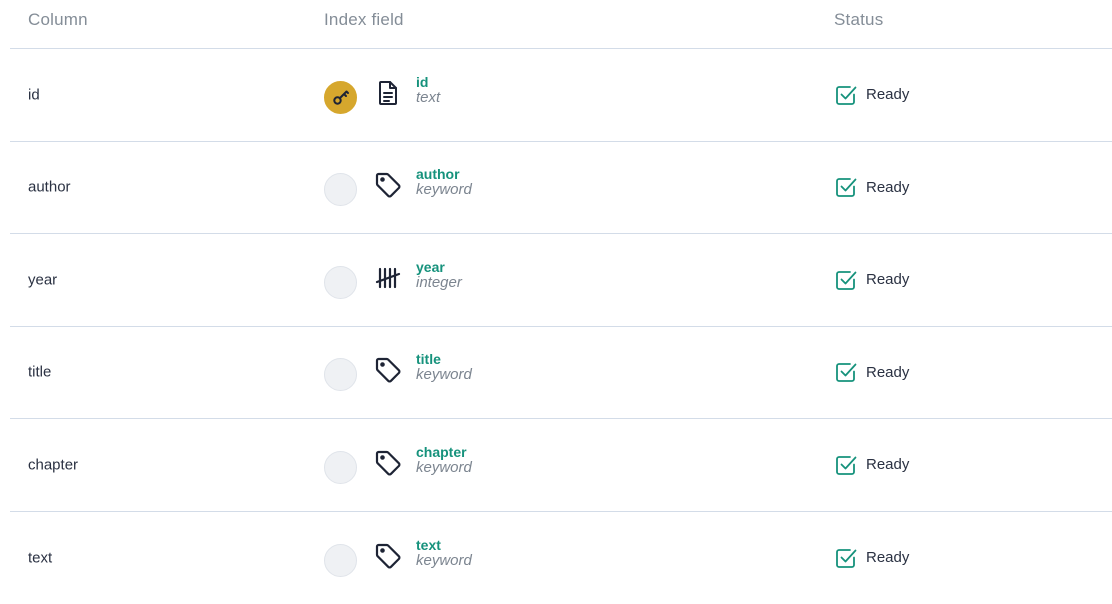 This screenshot has width=1112, height=604. Describe the element at coordinates (40, 557) in the screenshot. I see `column-name: text` at that location.